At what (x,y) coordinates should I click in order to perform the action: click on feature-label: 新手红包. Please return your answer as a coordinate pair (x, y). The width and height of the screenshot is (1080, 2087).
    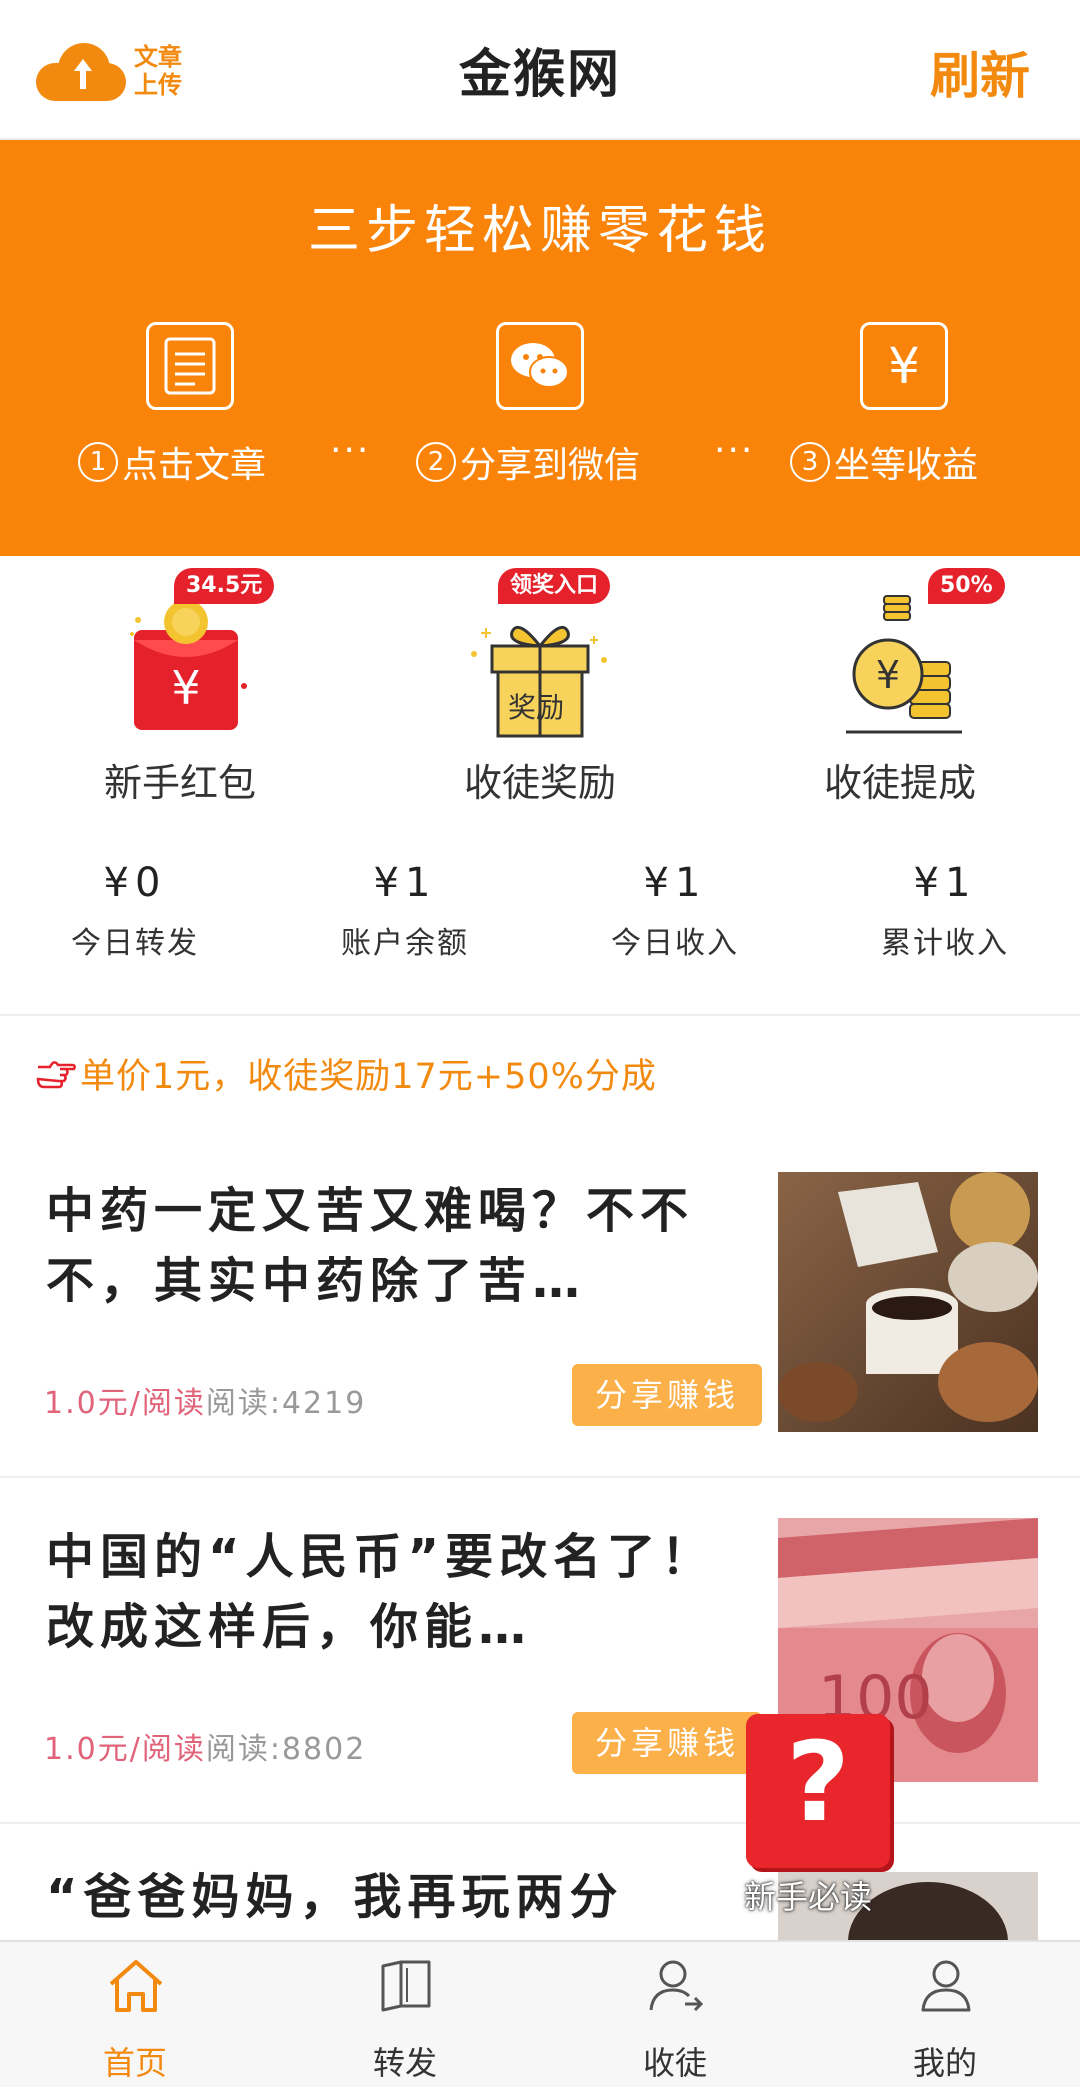
    Looking at the image, I should click on (179, 783).